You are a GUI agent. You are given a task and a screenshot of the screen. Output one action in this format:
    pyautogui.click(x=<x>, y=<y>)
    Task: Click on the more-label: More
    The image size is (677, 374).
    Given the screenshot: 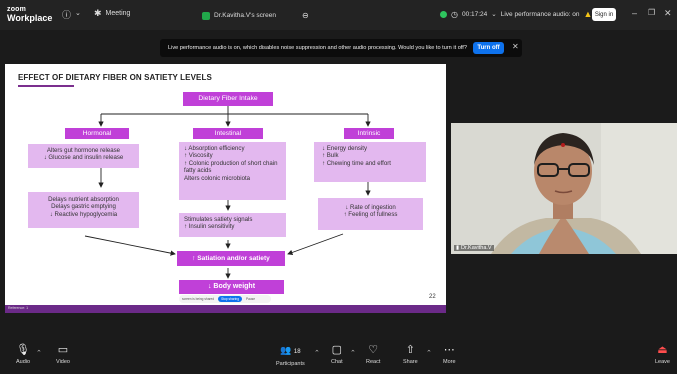 What is the action you would take?
    pyautogui.click(x=449, y=362)
    